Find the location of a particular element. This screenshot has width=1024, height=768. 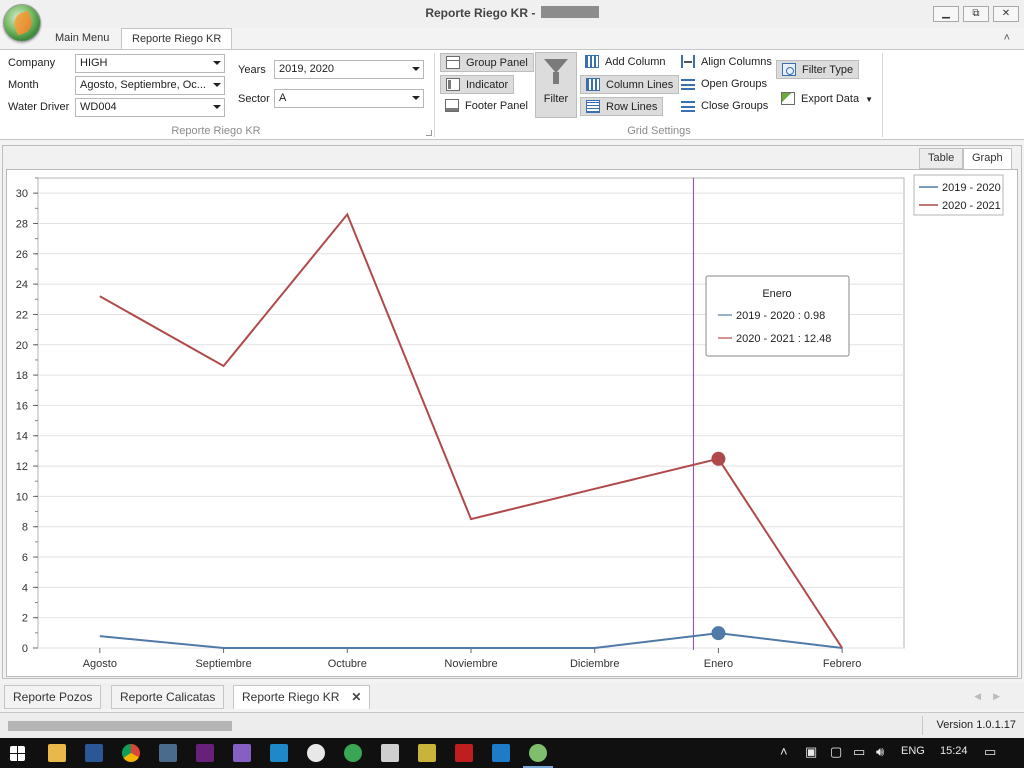

doc-tab-label: Reporte Riego KR is located at coordinates (291, 697).